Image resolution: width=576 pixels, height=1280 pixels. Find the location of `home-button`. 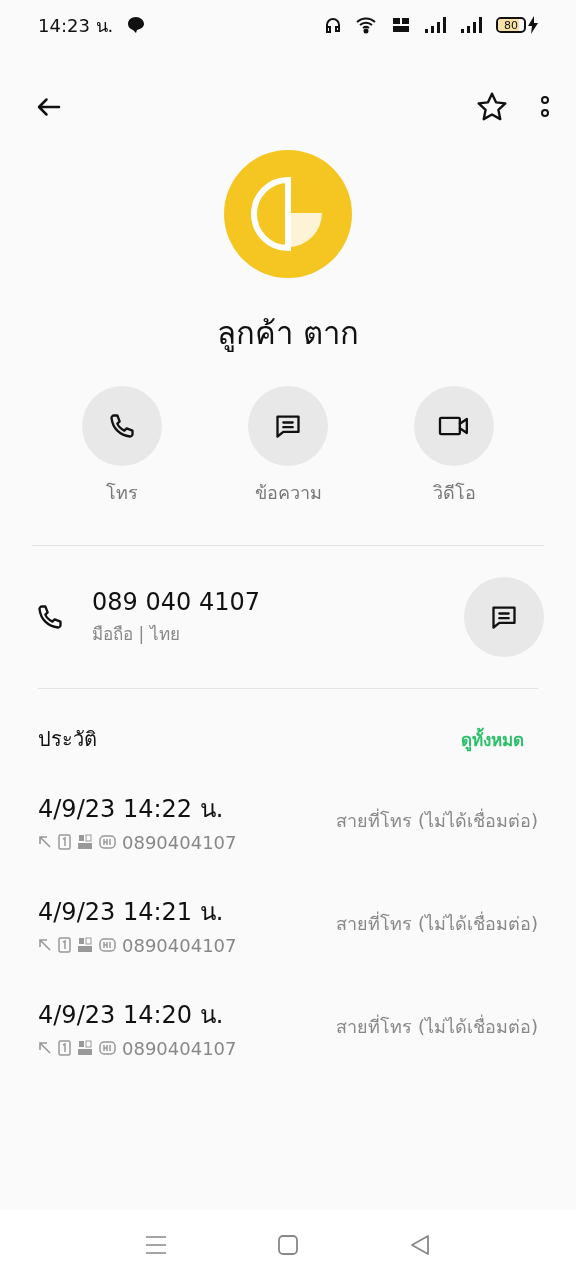

home-button is located at coordinates (288, 1245).